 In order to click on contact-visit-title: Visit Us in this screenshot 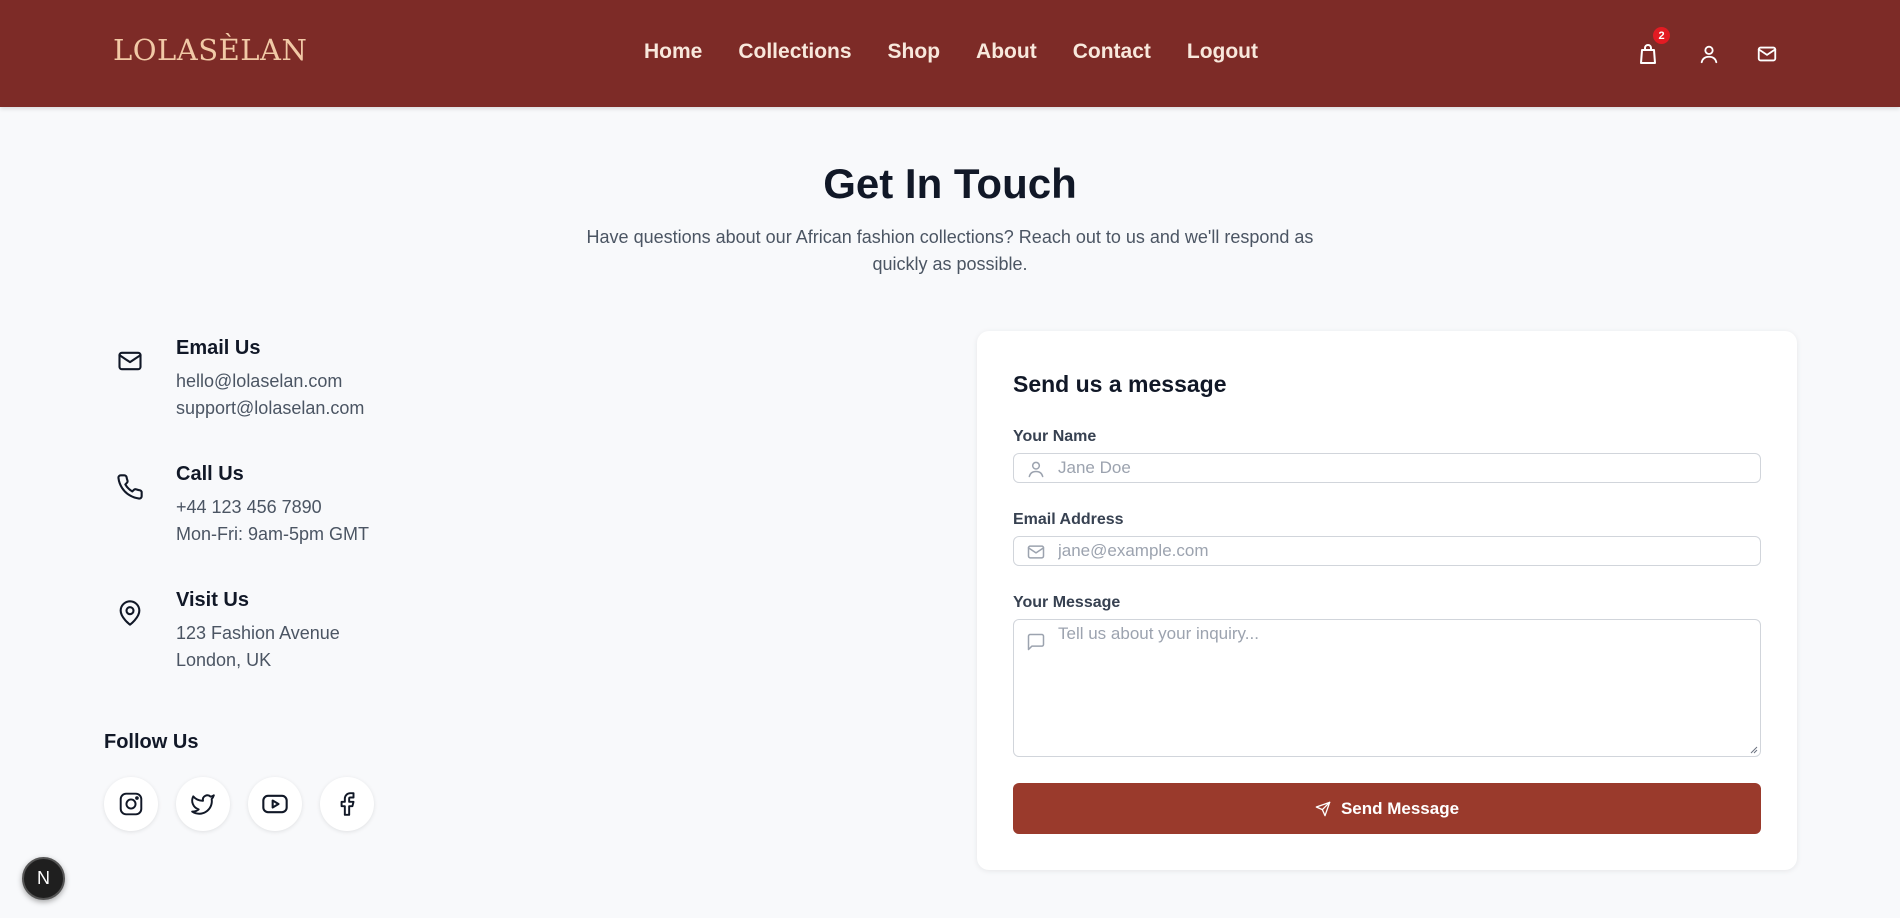, I will do `click(212, 600)`.